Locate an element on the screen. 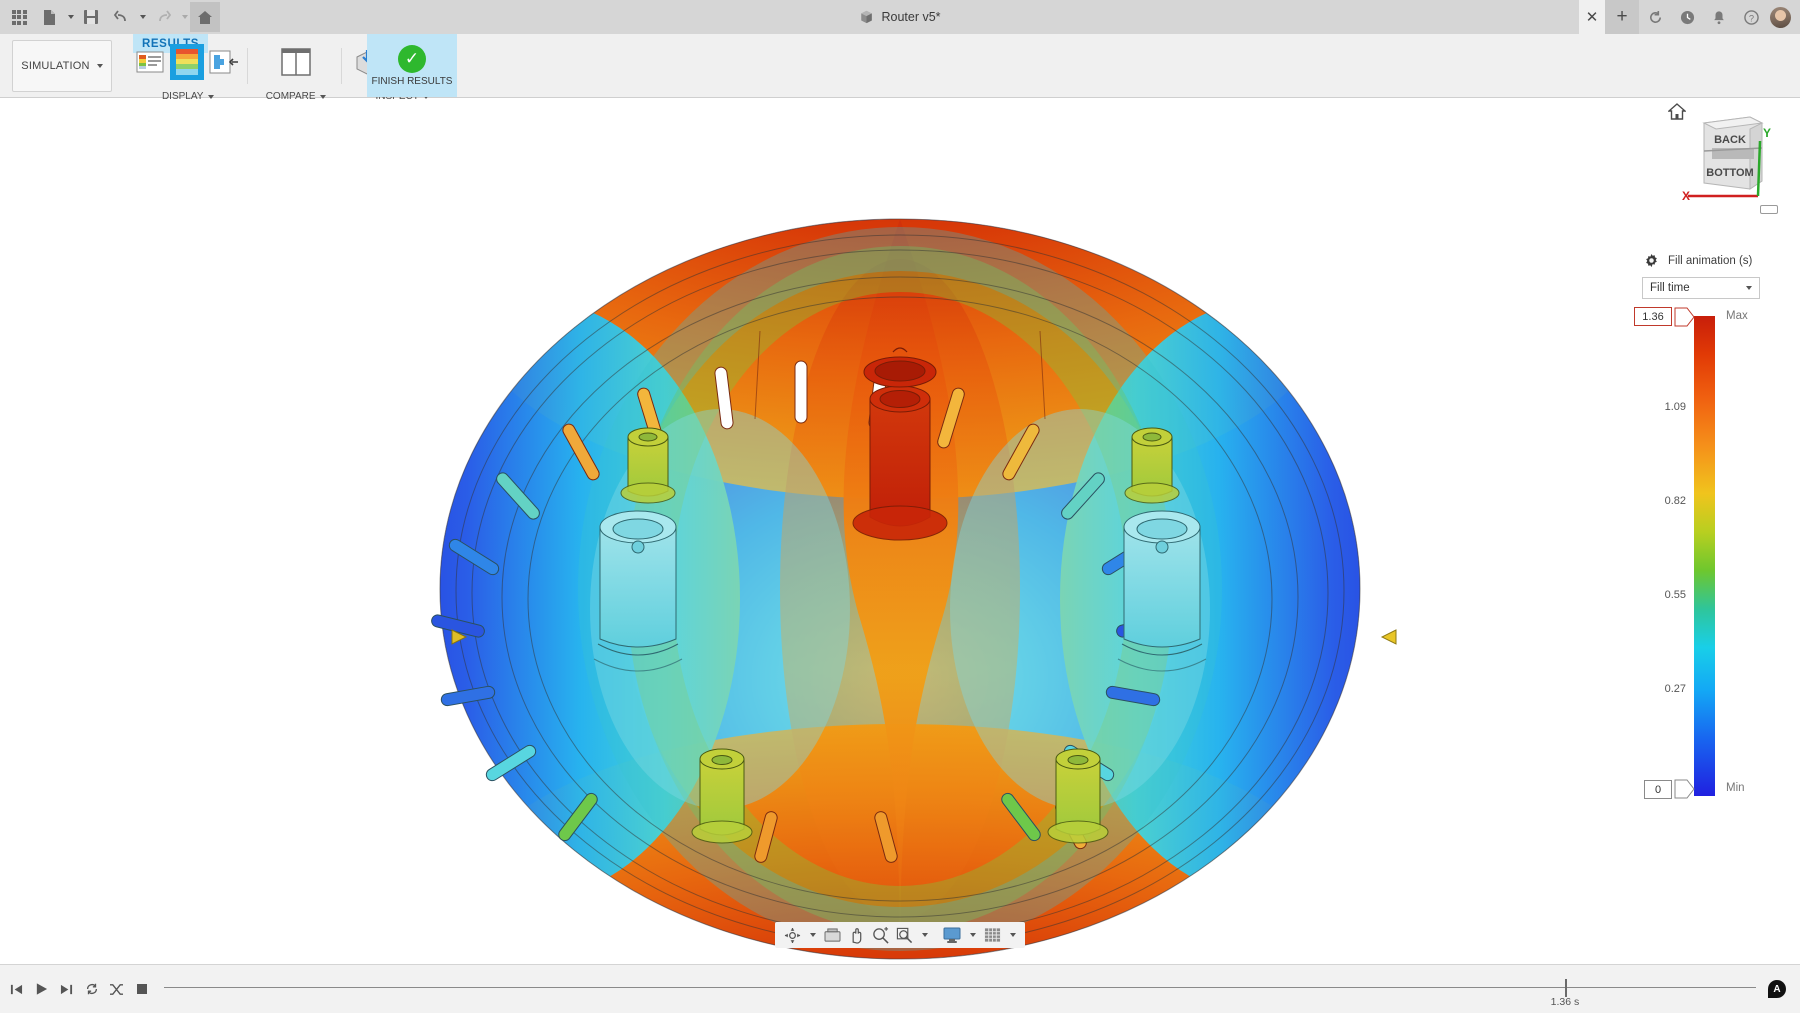 This screenshot has height=1013, width=1800. home-icon is located at coordinates (205, 17).